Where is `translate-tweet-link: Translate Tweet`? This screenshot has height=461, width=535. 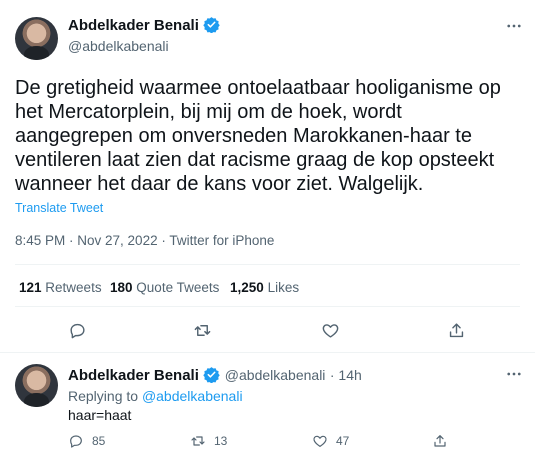
translate-tweet-link: Translate Tweet is located at coordinates (59, 208).